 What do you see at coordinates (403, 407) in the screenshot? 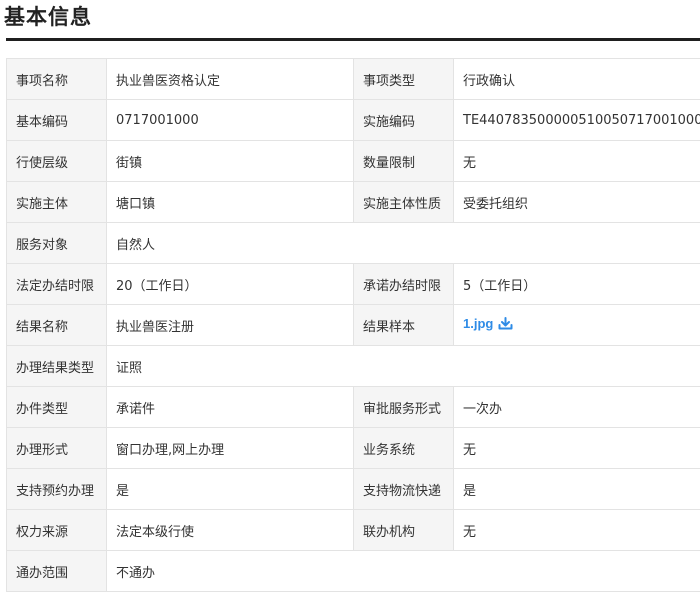
I see `label-service-form: 审批服务形式` at bounding box center [403, 407].